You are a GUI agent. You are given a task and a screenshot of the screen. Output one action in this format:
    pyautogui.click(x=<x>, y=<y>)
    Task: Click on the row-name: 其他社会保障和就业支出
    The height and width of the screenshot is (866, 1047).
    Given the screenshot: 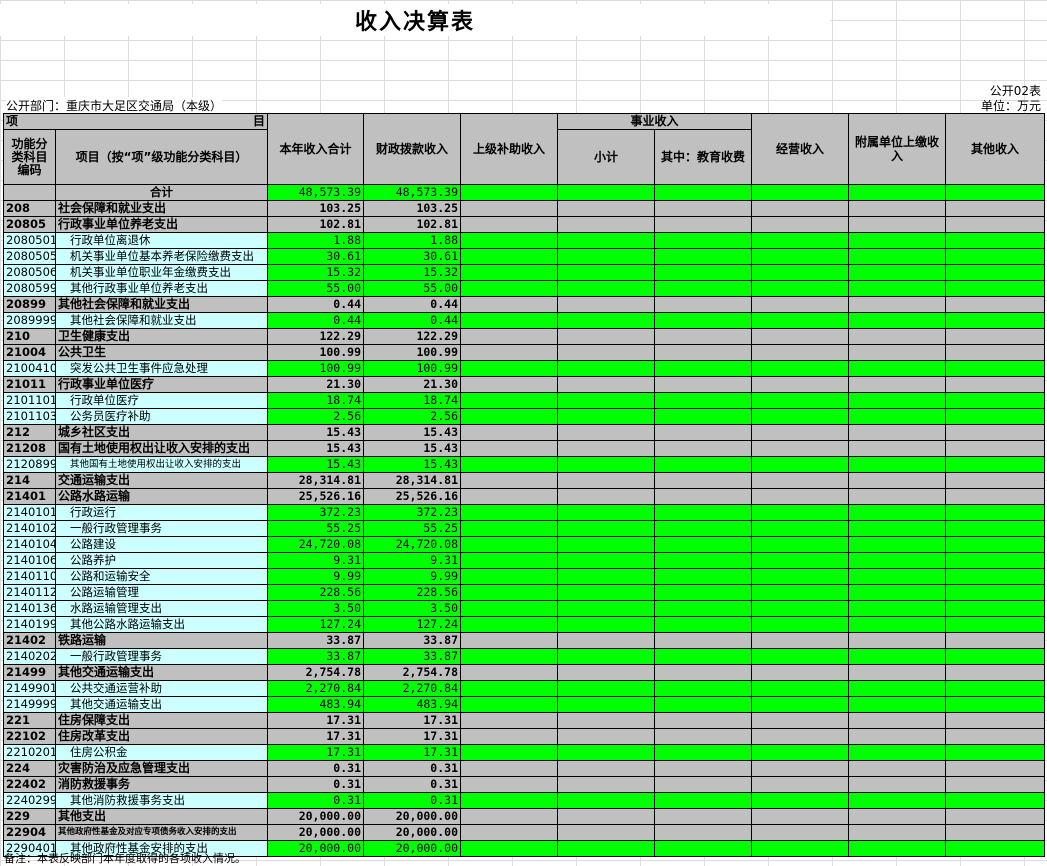 What is the action you would take?
    pyautogui.click(x=161, y=304)
    